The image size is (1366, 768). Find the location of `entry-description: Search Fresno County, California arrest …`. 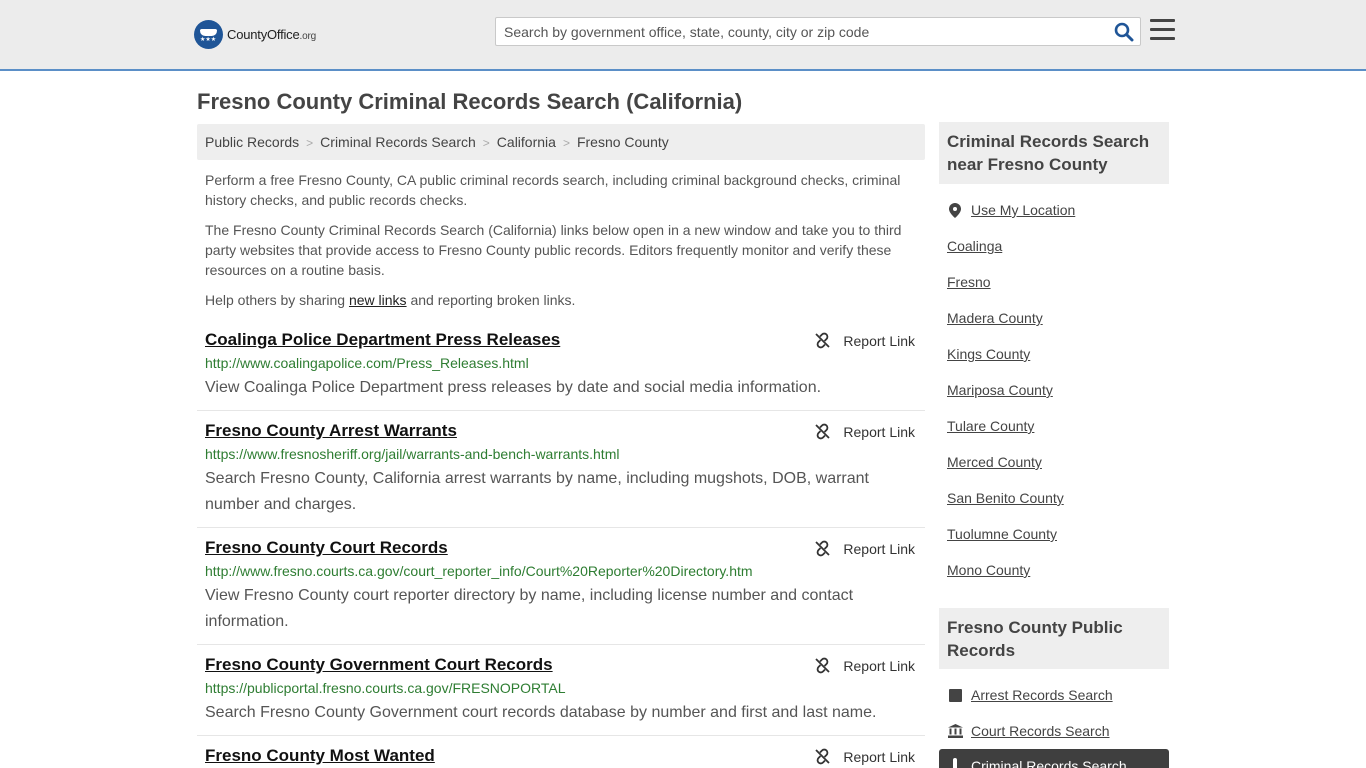

entry-description: Search Fresno County, California arrest … is located at coordinates (537, 491).